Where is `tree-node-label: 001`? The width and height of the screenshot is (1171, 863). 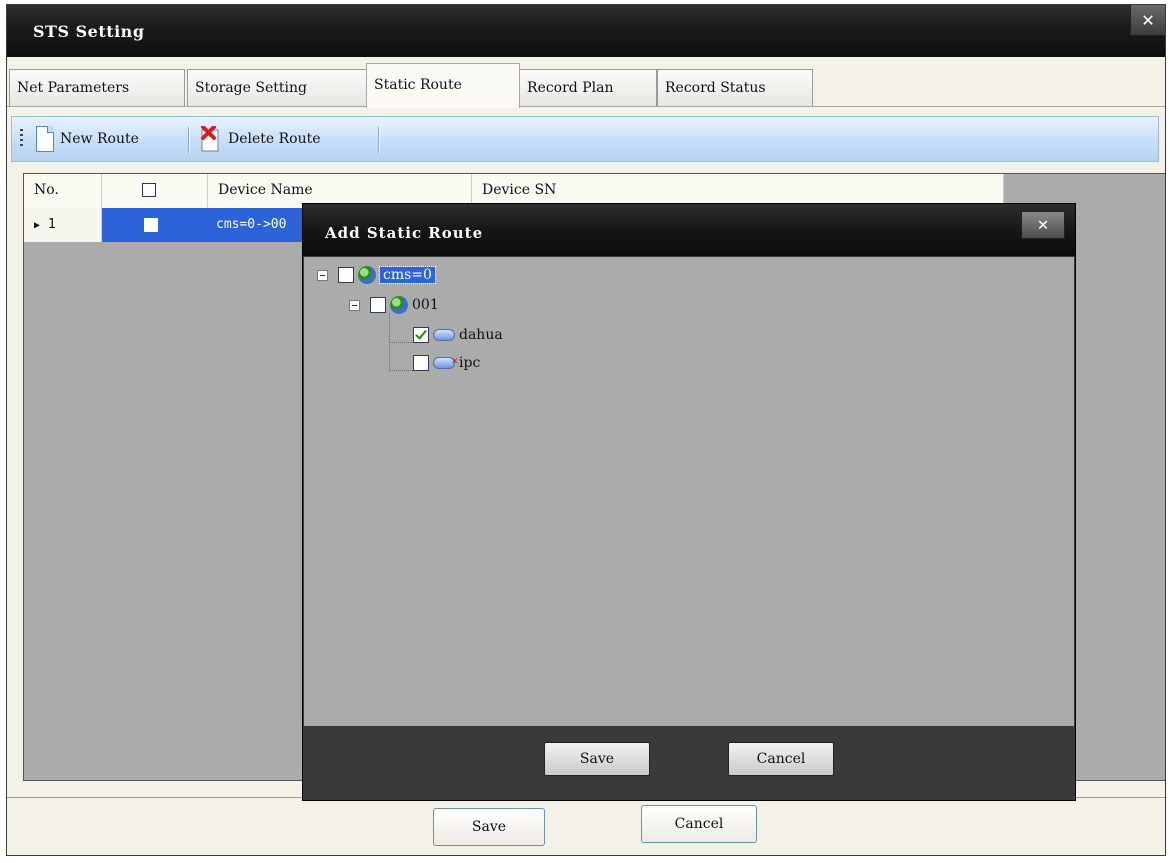
tree-node-label: 001 is located at coordinates (425, 305).